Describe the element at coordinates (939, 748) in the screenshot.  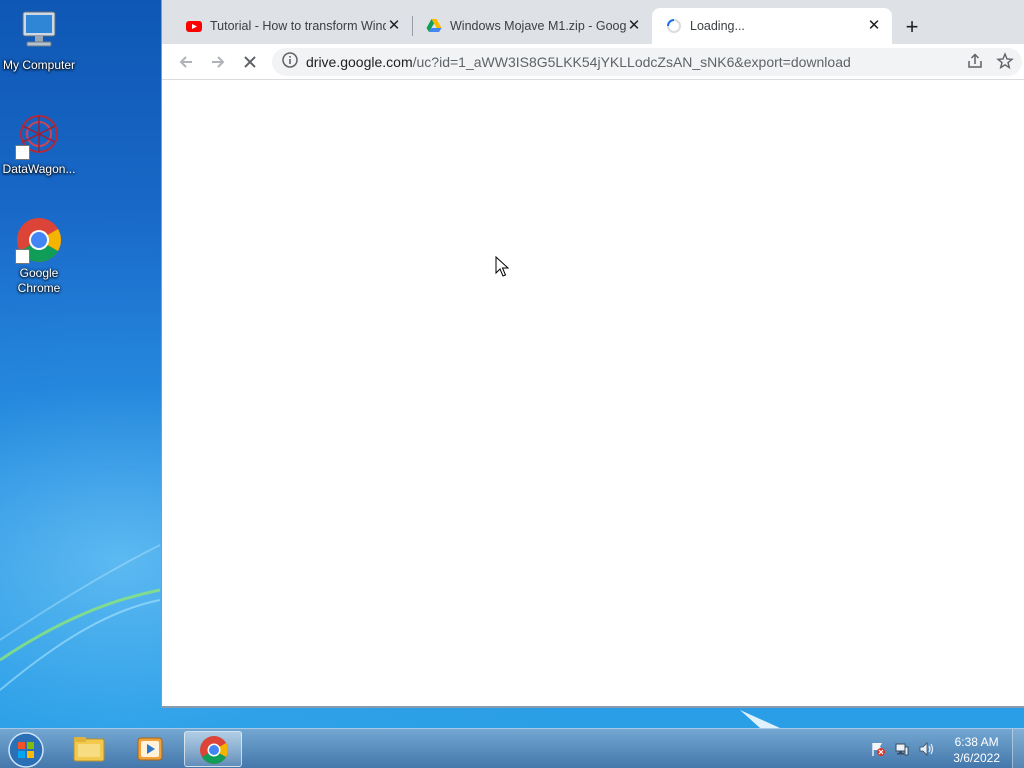
I see `system-tray: 6:38 AM 3/6/2022` at that location.